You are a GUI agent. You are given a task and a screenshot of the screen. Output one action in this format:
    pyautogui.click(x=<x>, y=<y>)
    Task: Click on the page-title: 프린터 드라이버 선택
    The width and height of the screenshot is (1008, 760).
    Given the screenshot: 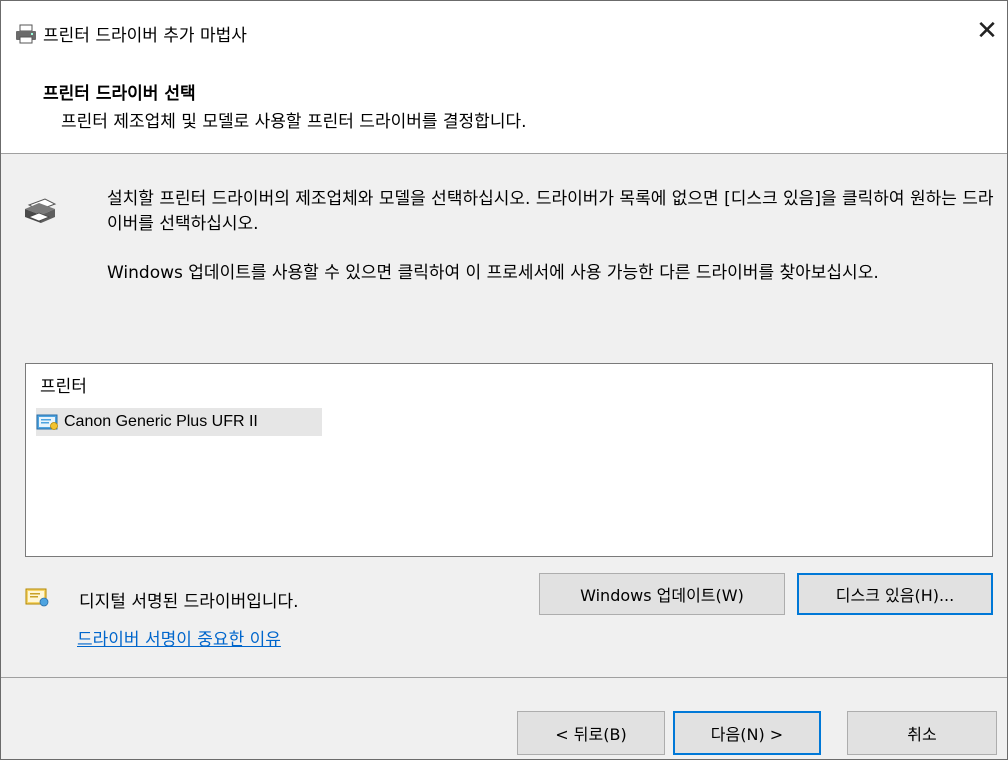 What is the action you would take?
    pyautogui.click(x=119, y=94)
    